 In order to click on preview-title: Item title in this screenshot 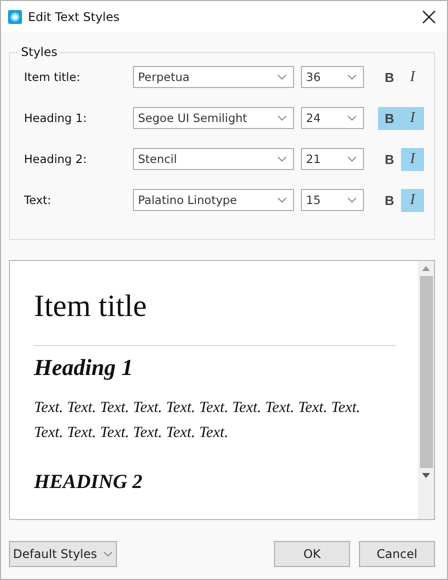, I will do `click(215, 316)`.